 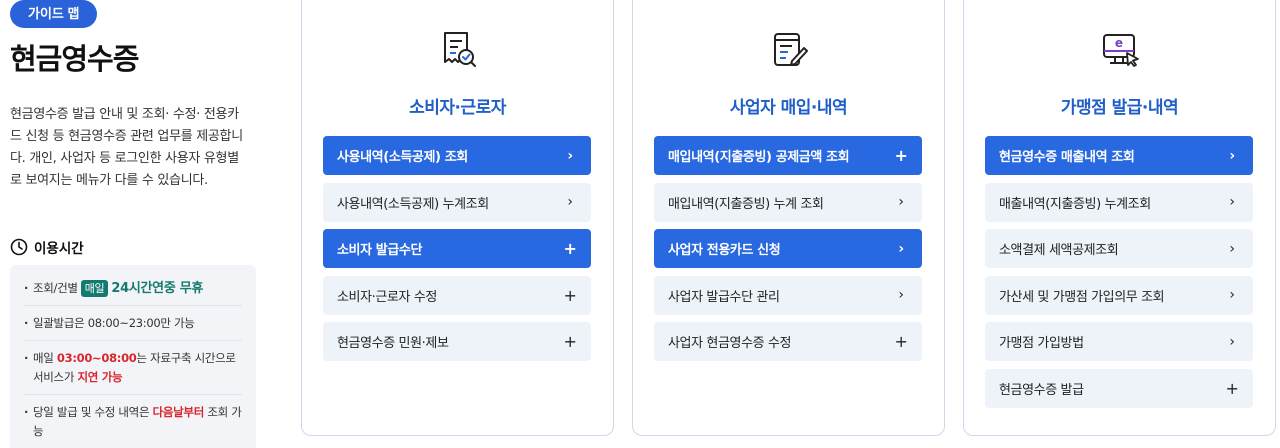 What do you see at coordinates (1119, 295) in the screenshot?
I see `menu-item-penalty-tax: 가산세 및 가맹점 가입의무 조회 ›` at bounding box center [1119, 295].